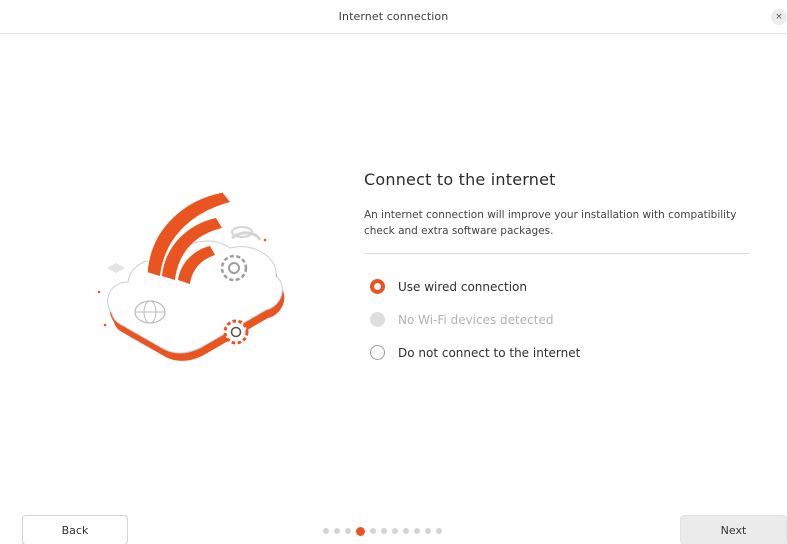 The image size is (787, 544). What do you see at coordinates (377, 352) in the screenshot?
I see `radio-unselected-icon` at bounding box center [377, 352].